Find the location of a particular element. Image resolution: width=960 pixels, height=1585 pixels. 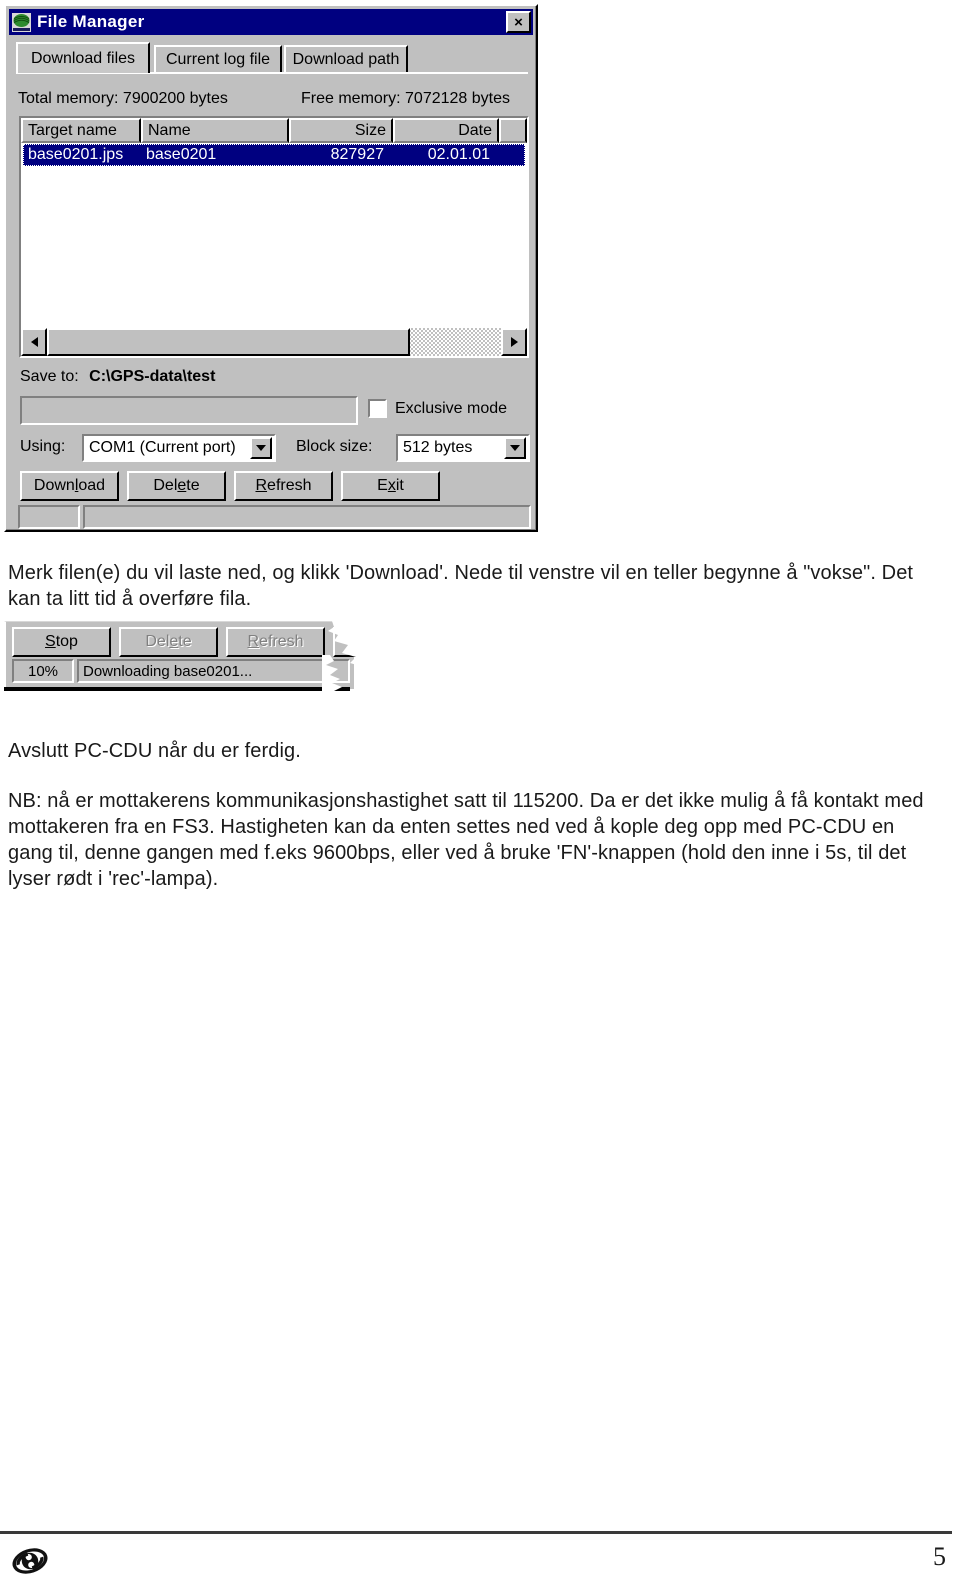

tab-current-log-file: Current log file is located at coordinates (218, 58).